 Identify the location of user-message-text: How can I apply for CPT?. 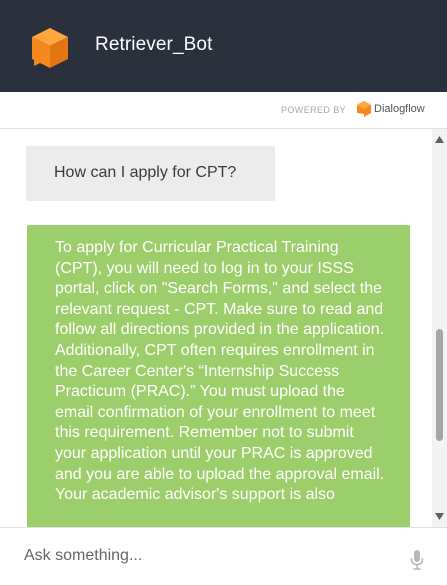
(145, 172).